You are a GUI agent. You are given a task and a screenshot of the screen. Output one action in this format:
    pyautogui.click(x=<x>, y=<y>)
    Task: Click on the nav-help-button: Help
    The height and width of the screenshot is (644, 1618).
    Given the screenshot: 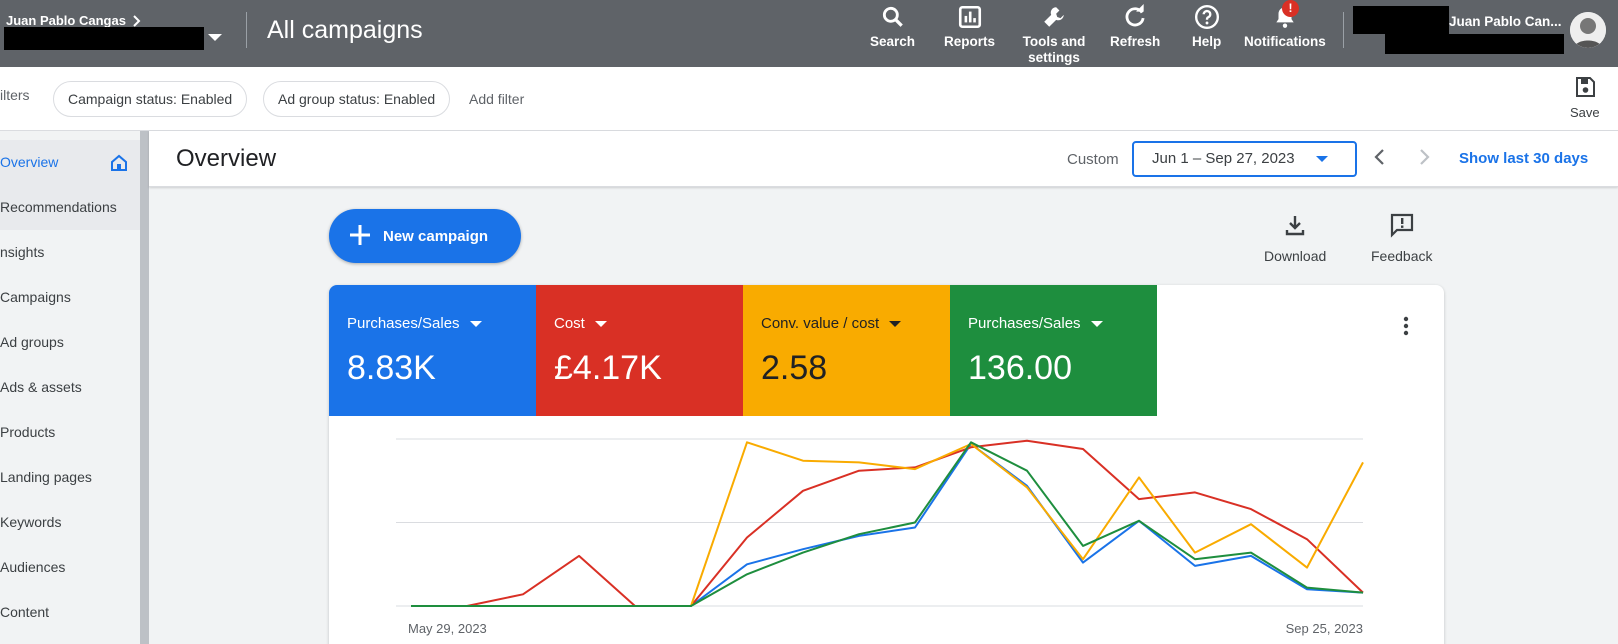 What is the action you would take?
    pyautogui.click(x=1206, y=27)
    